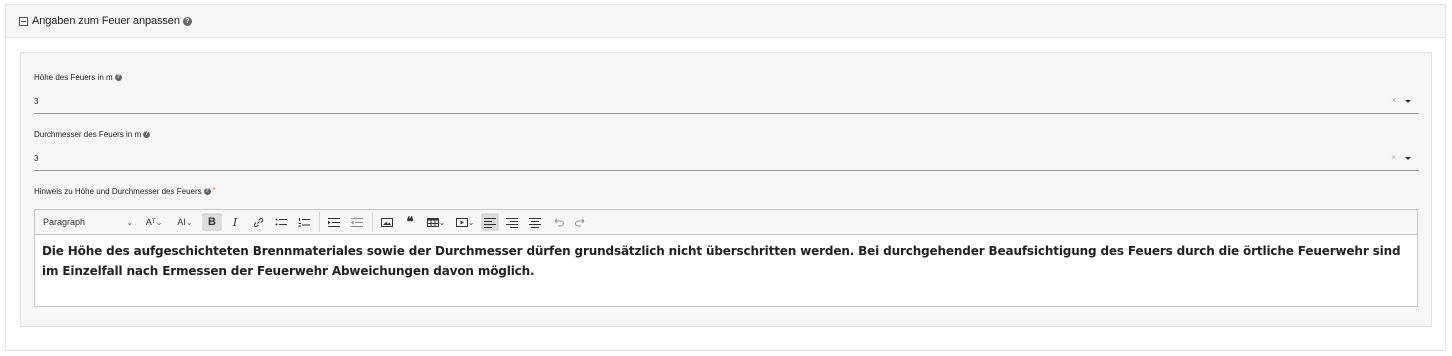 Image resolution: width=1452 pixels, height=356 pixels. I want to click on redo-button, so click(581, 222).